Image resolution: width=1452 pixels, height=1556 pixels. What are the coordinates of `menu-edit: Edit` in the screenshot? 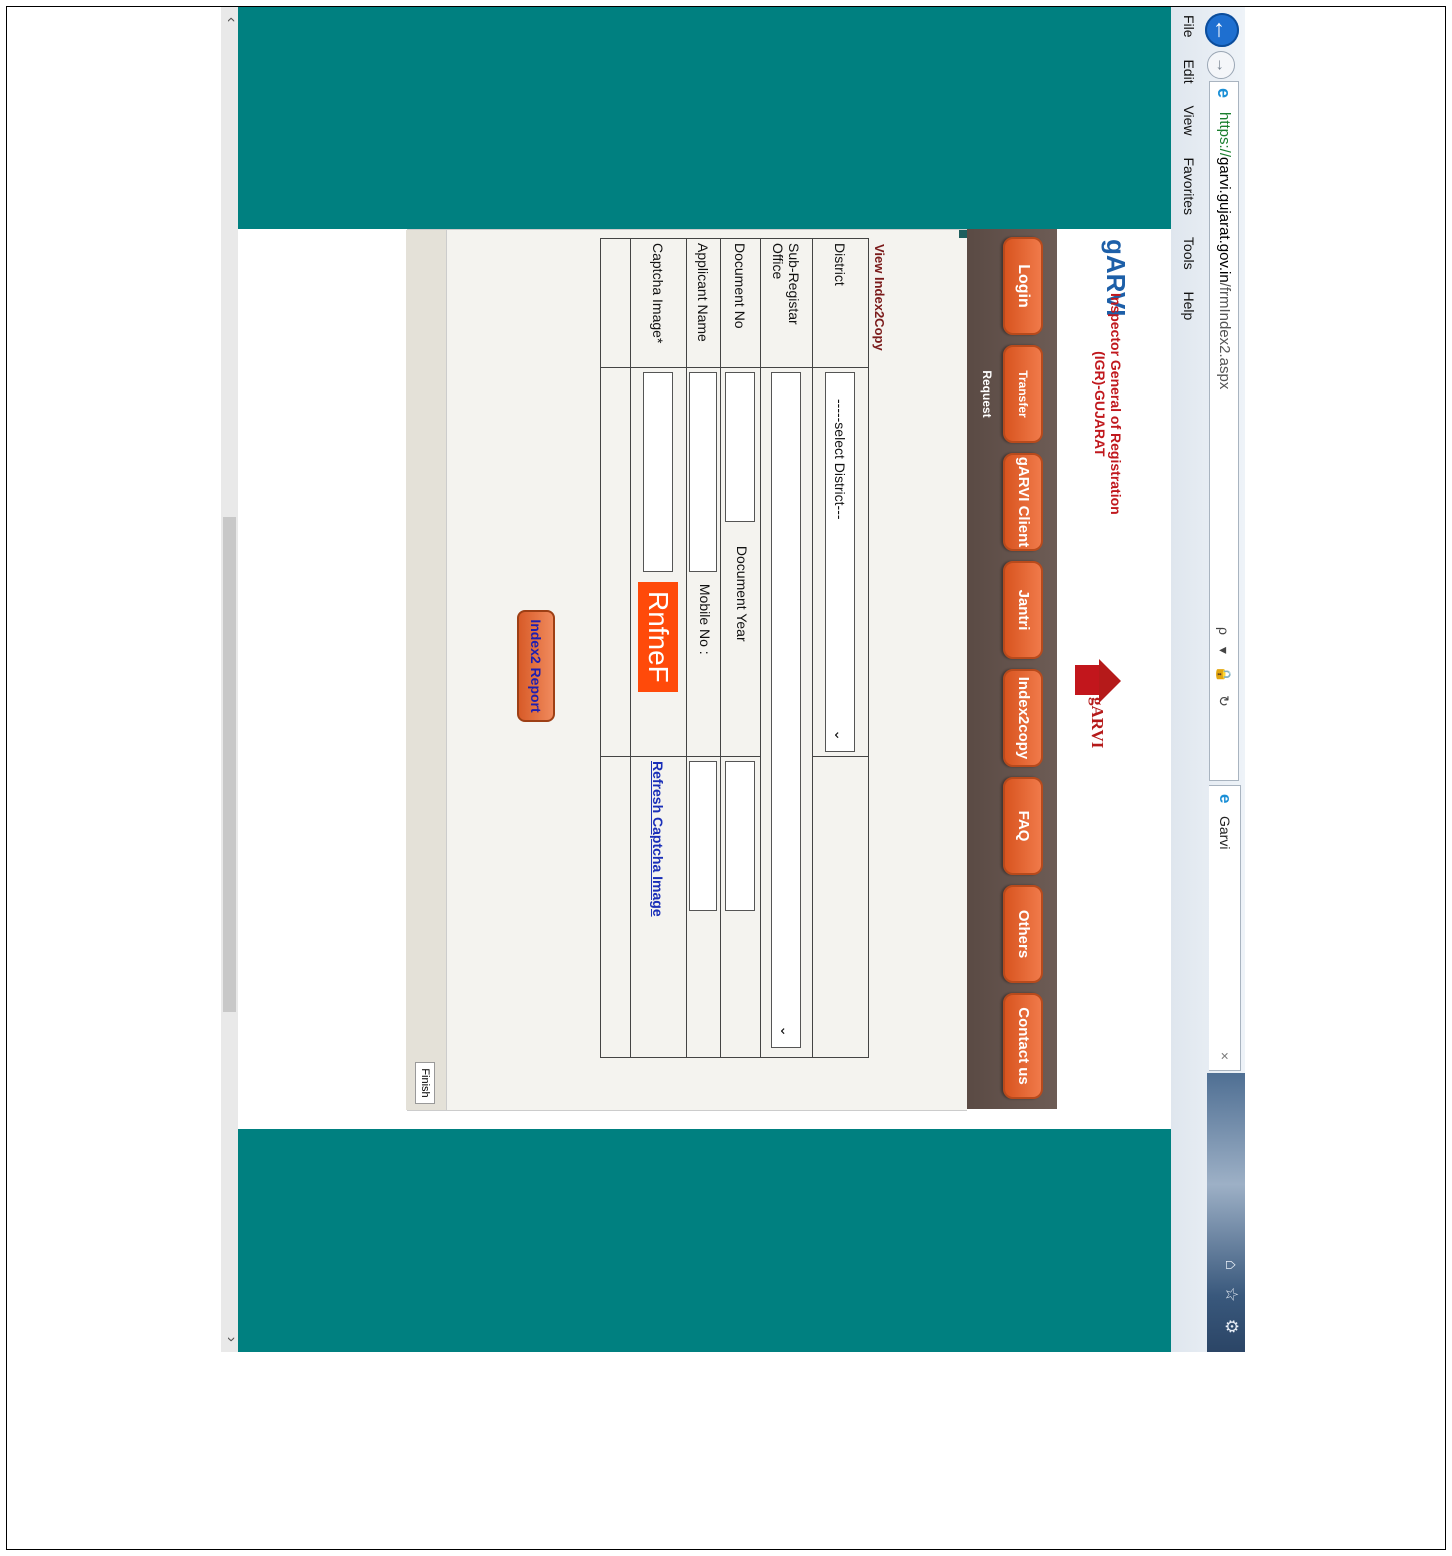 It's located at (1189, 71).